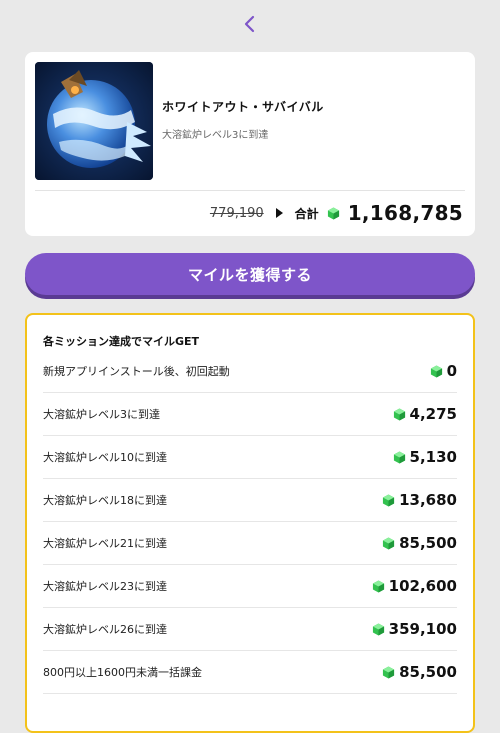  I want to click on chevron-left-icon, so click(249, 24).